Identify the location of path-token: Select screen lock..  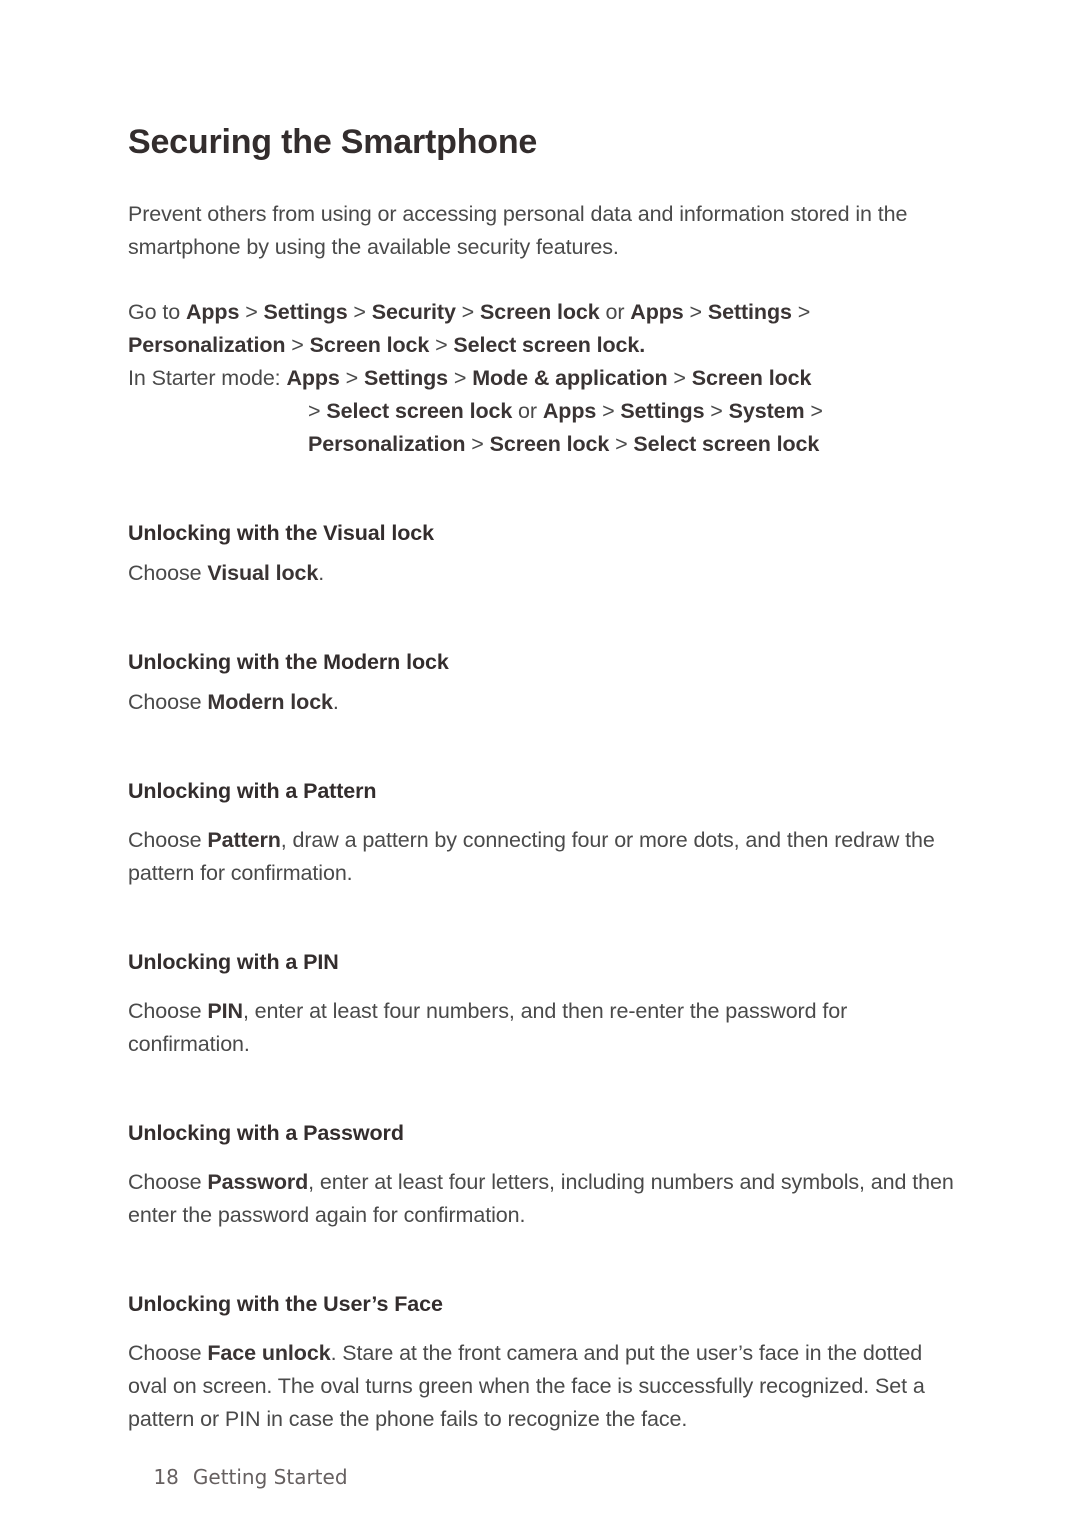
(549, 345).